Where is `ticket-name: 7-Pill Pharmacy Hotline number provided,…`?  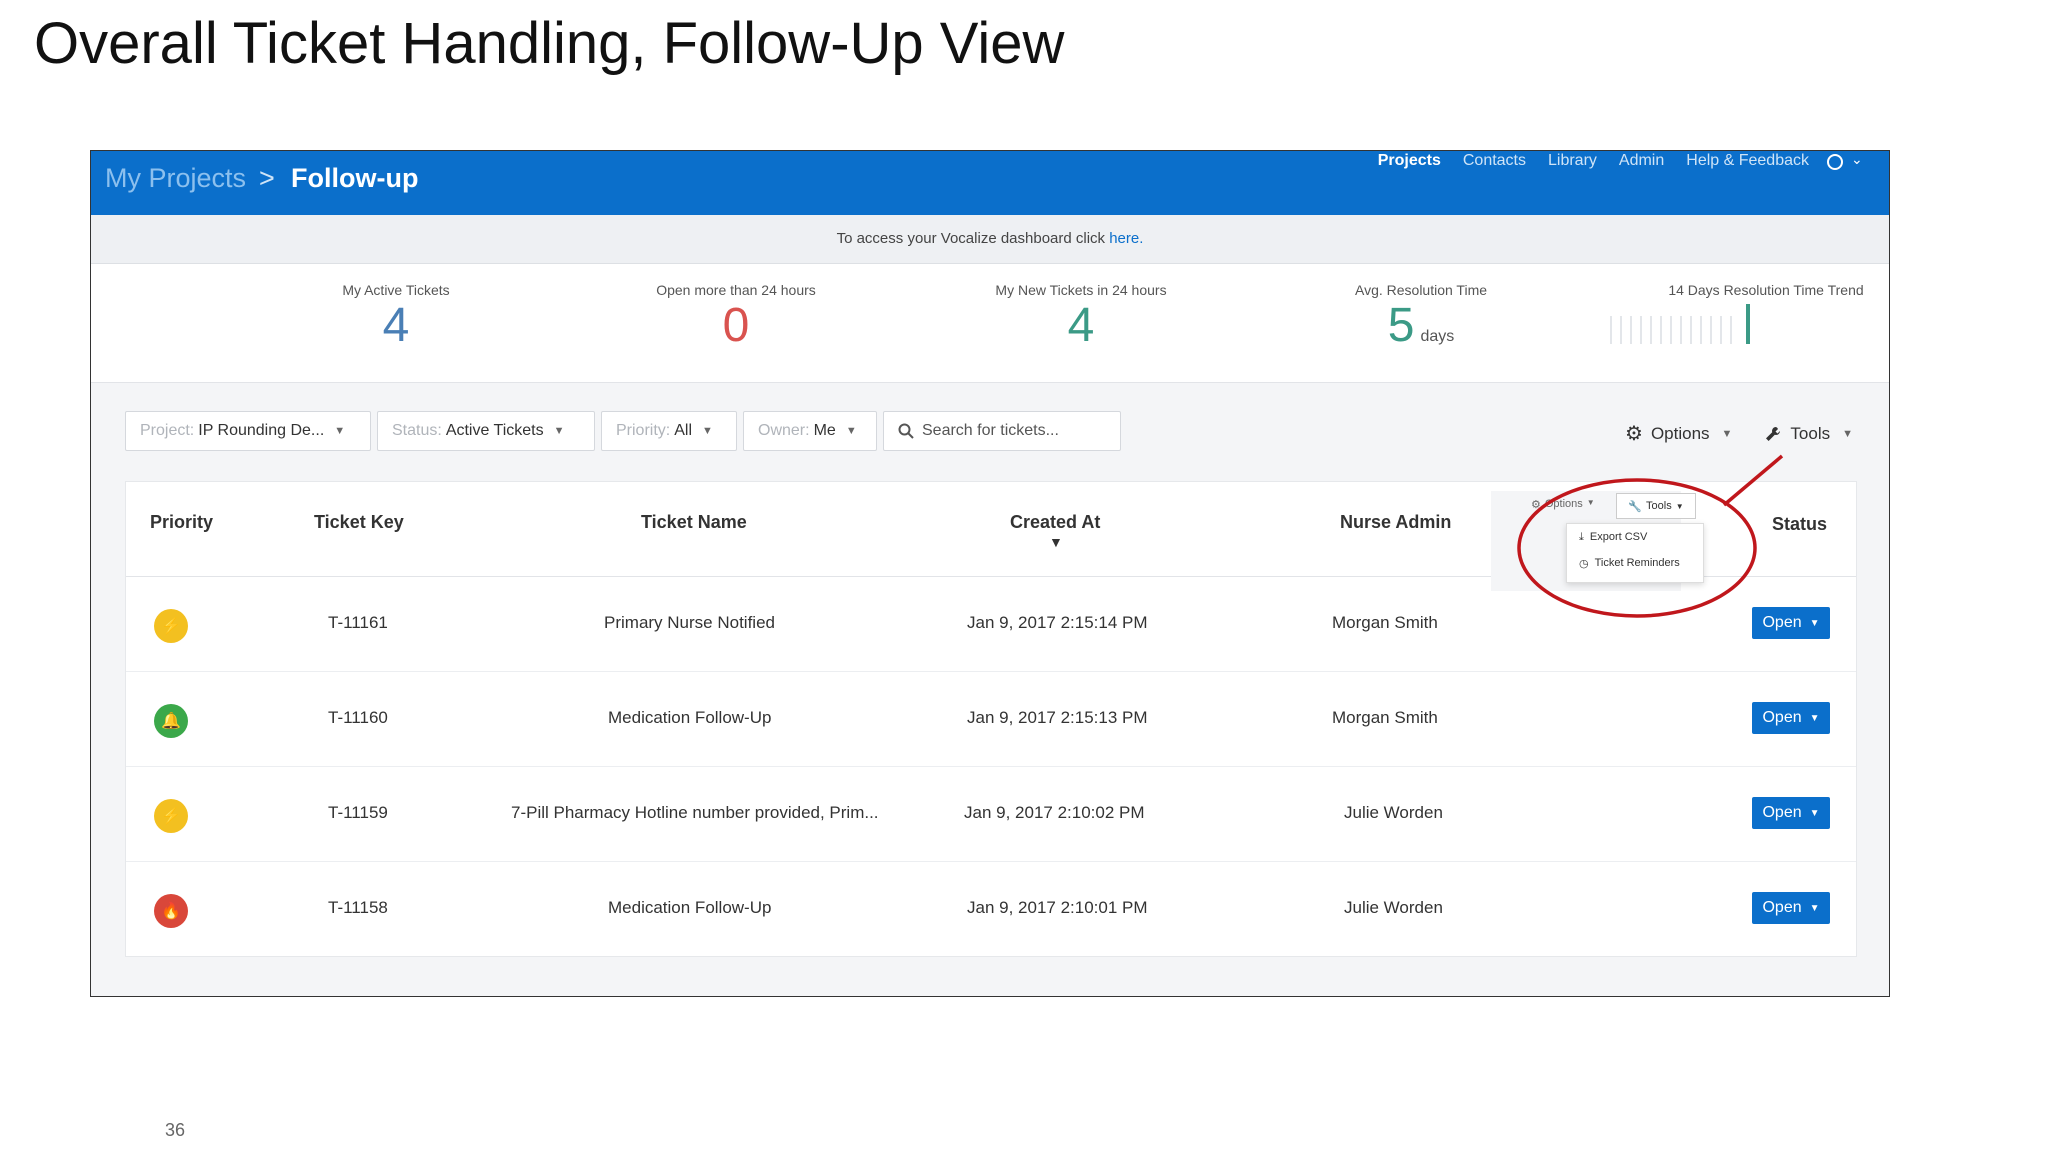 ticket-name: 7-Pill Pharmacy Hotline number provided,… is located at coordinates (695, 812).